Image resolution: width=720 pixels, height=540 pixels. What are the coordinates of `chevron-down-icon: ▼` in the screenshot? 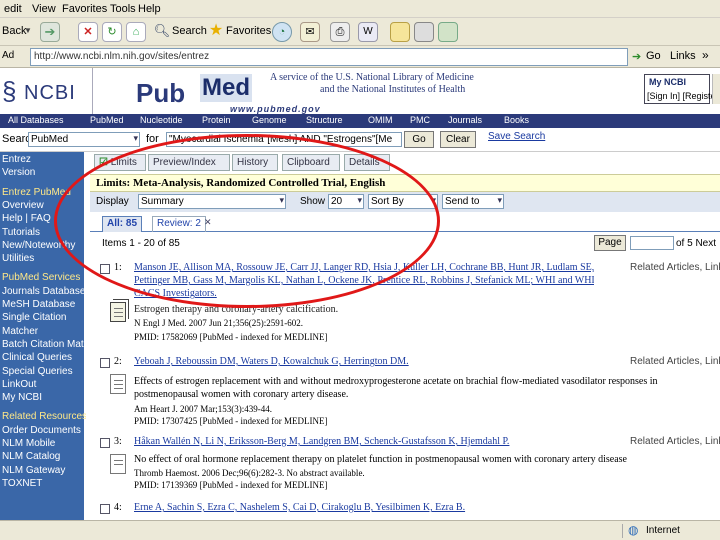 It's located at (28, 30).